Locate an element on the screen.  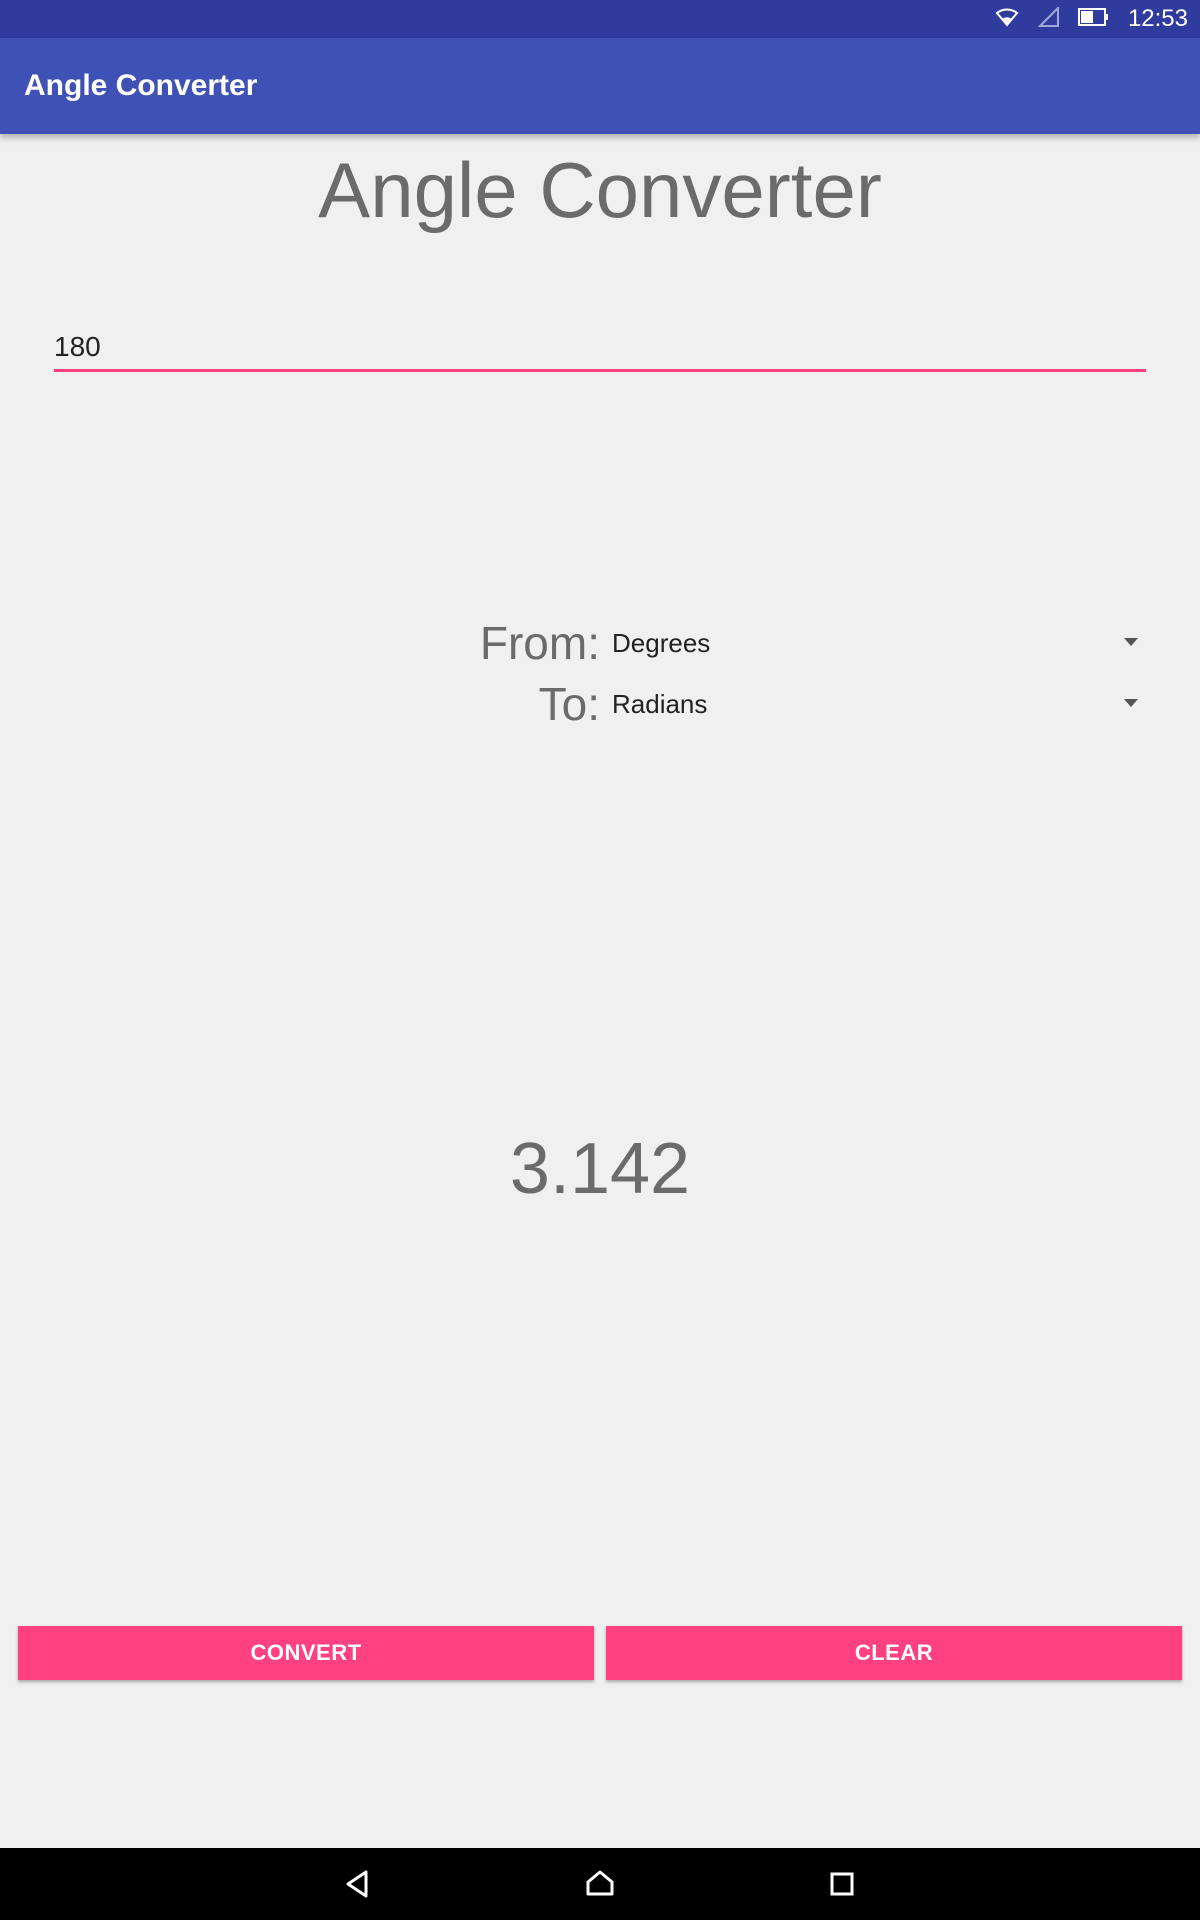
signal-icon is located at coordinates (1048, 18).